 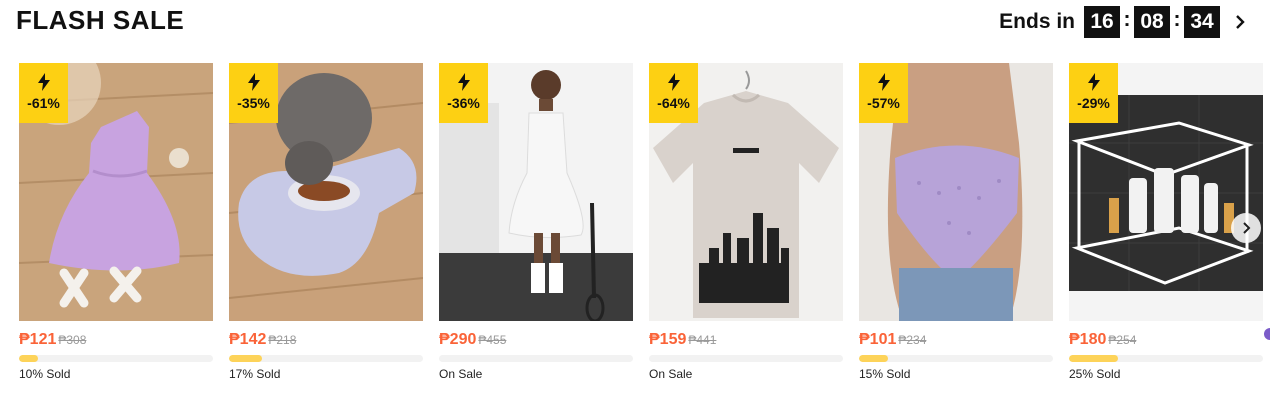 I want to click on original-price: ₱234, so click(x=912, y=340).